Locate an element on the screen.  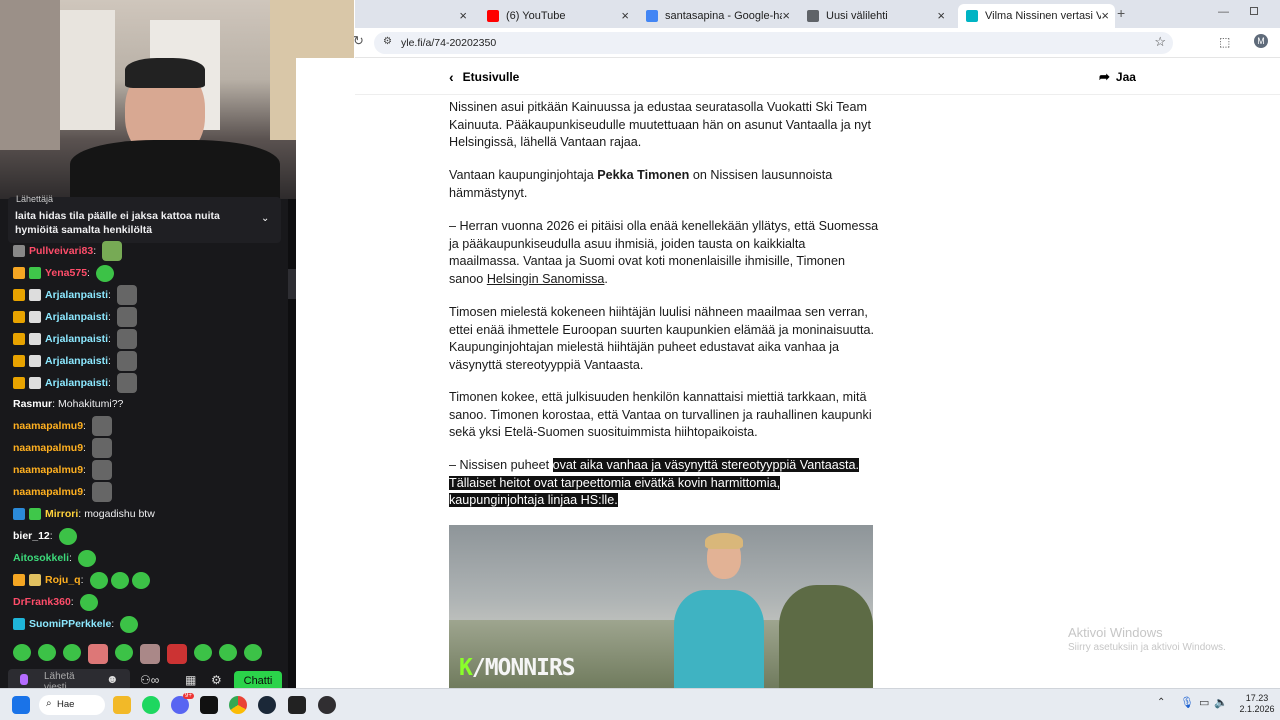
chevron-down-icon: ⌄ is located at coordinates (265, 218).